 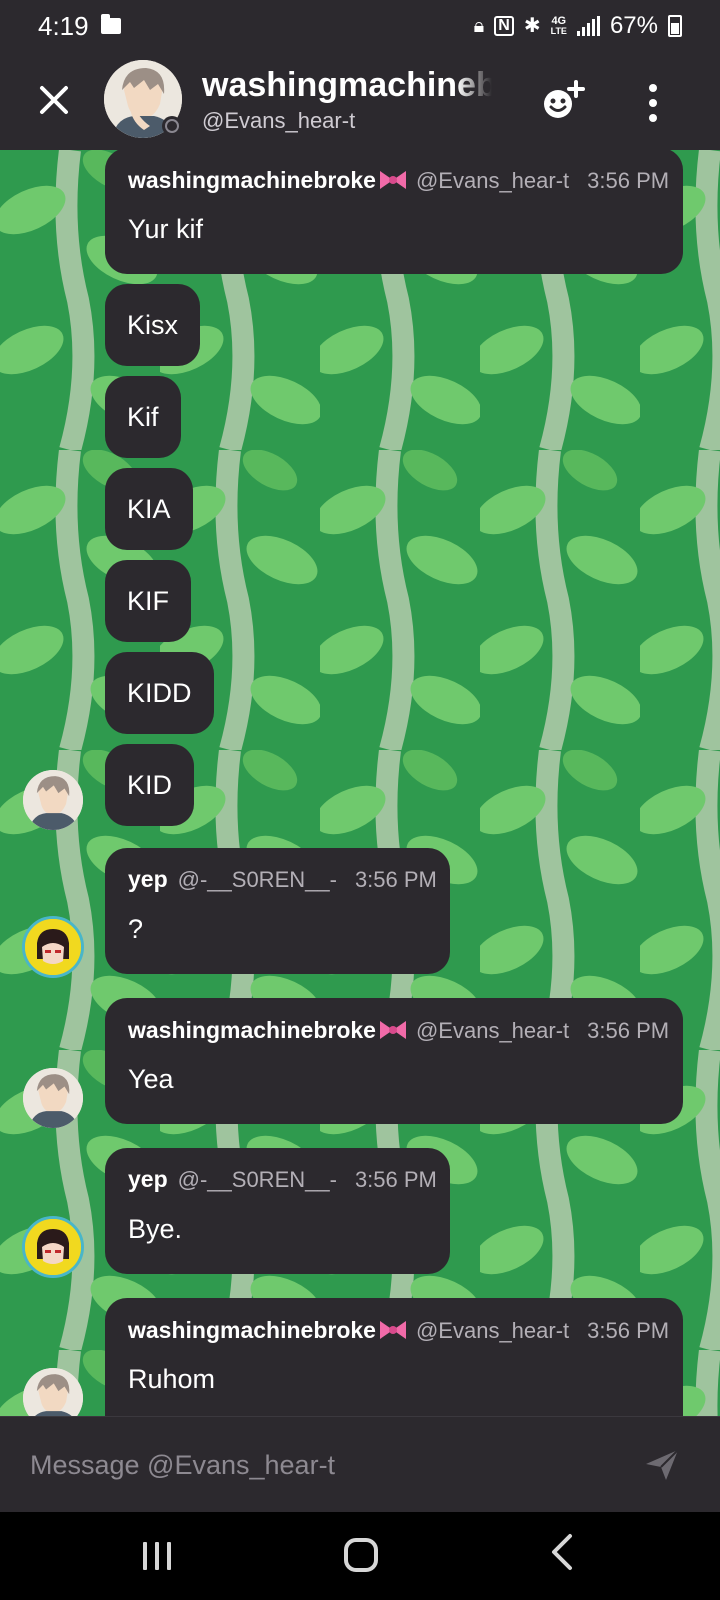 I want to click on message-bubble: KIA, so click(x=149, y=509).